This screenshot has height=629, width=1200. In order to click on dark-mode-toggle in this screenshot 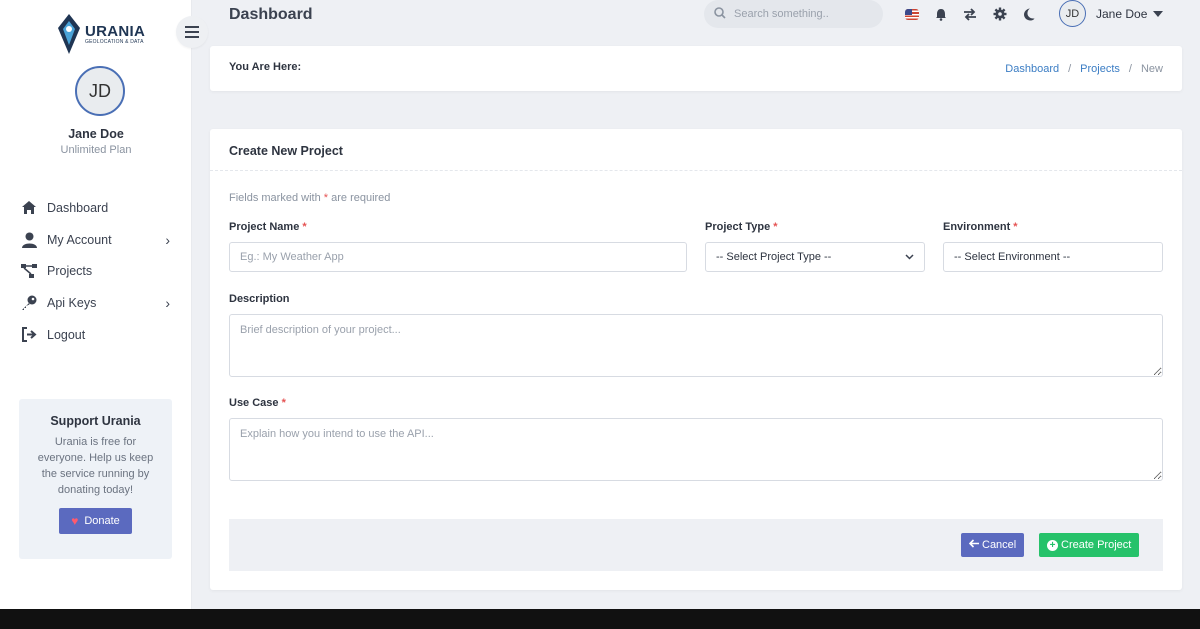, I will do `click(1029, 14)`.